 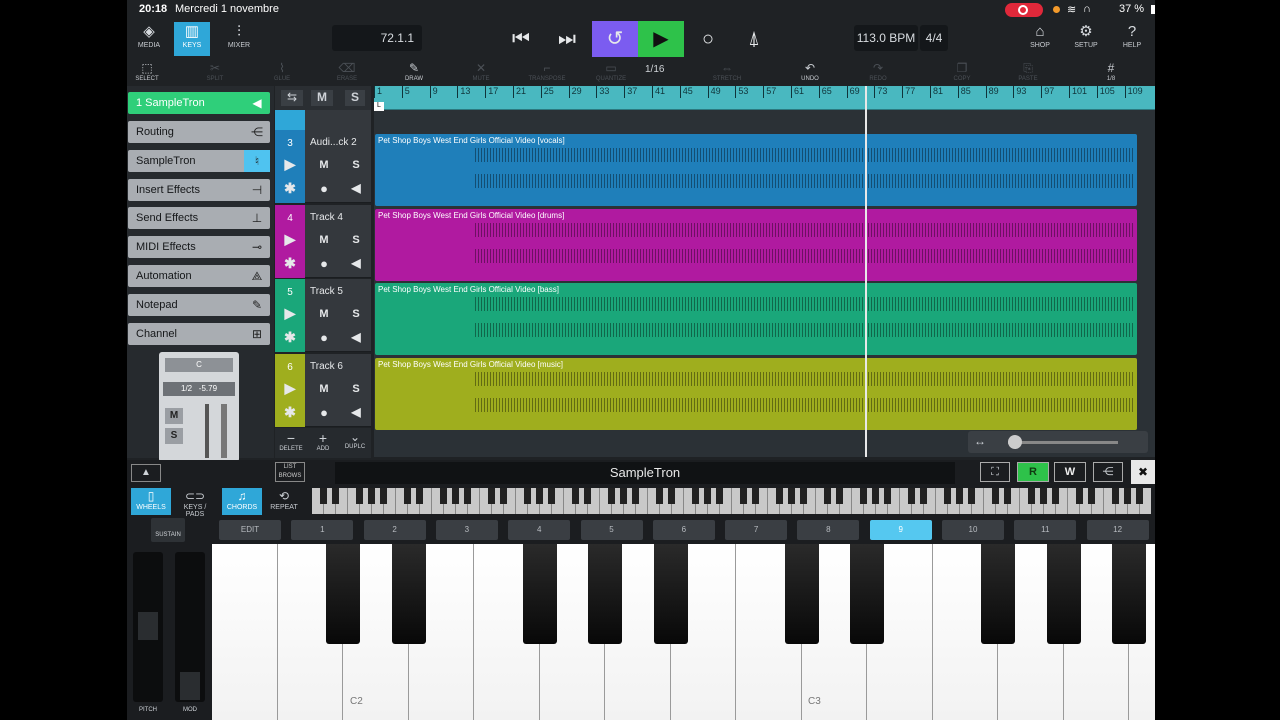 What do you see at coordinates (355, 98) in the screenshot?
I see `global-solo-button: S` at bounding box center [355, 98].